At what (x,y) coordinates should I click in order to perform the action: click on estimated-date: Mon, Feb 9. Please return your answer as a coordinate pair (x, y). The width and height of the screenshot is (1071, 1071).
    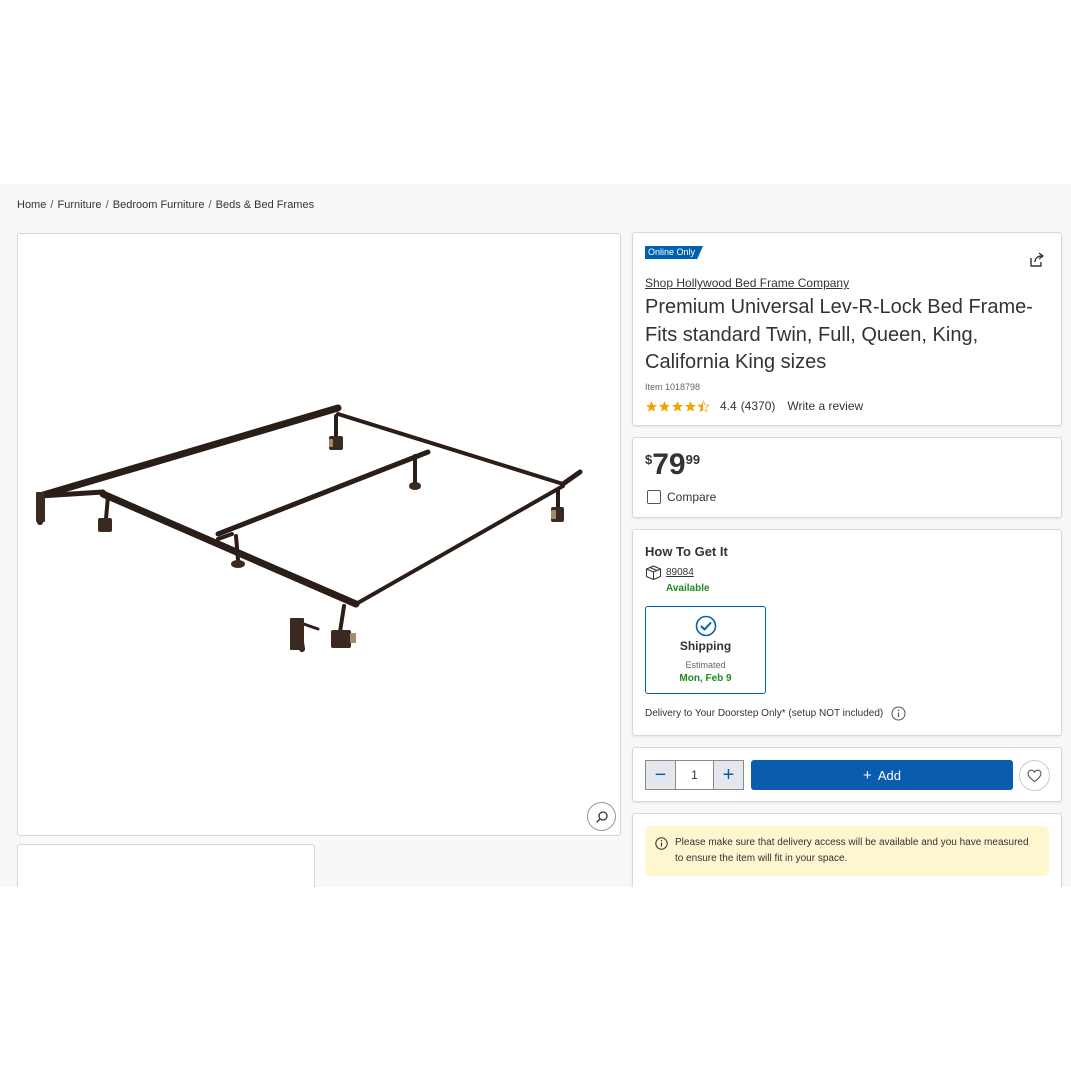
    Looking at the image, I should click on (705, 678).